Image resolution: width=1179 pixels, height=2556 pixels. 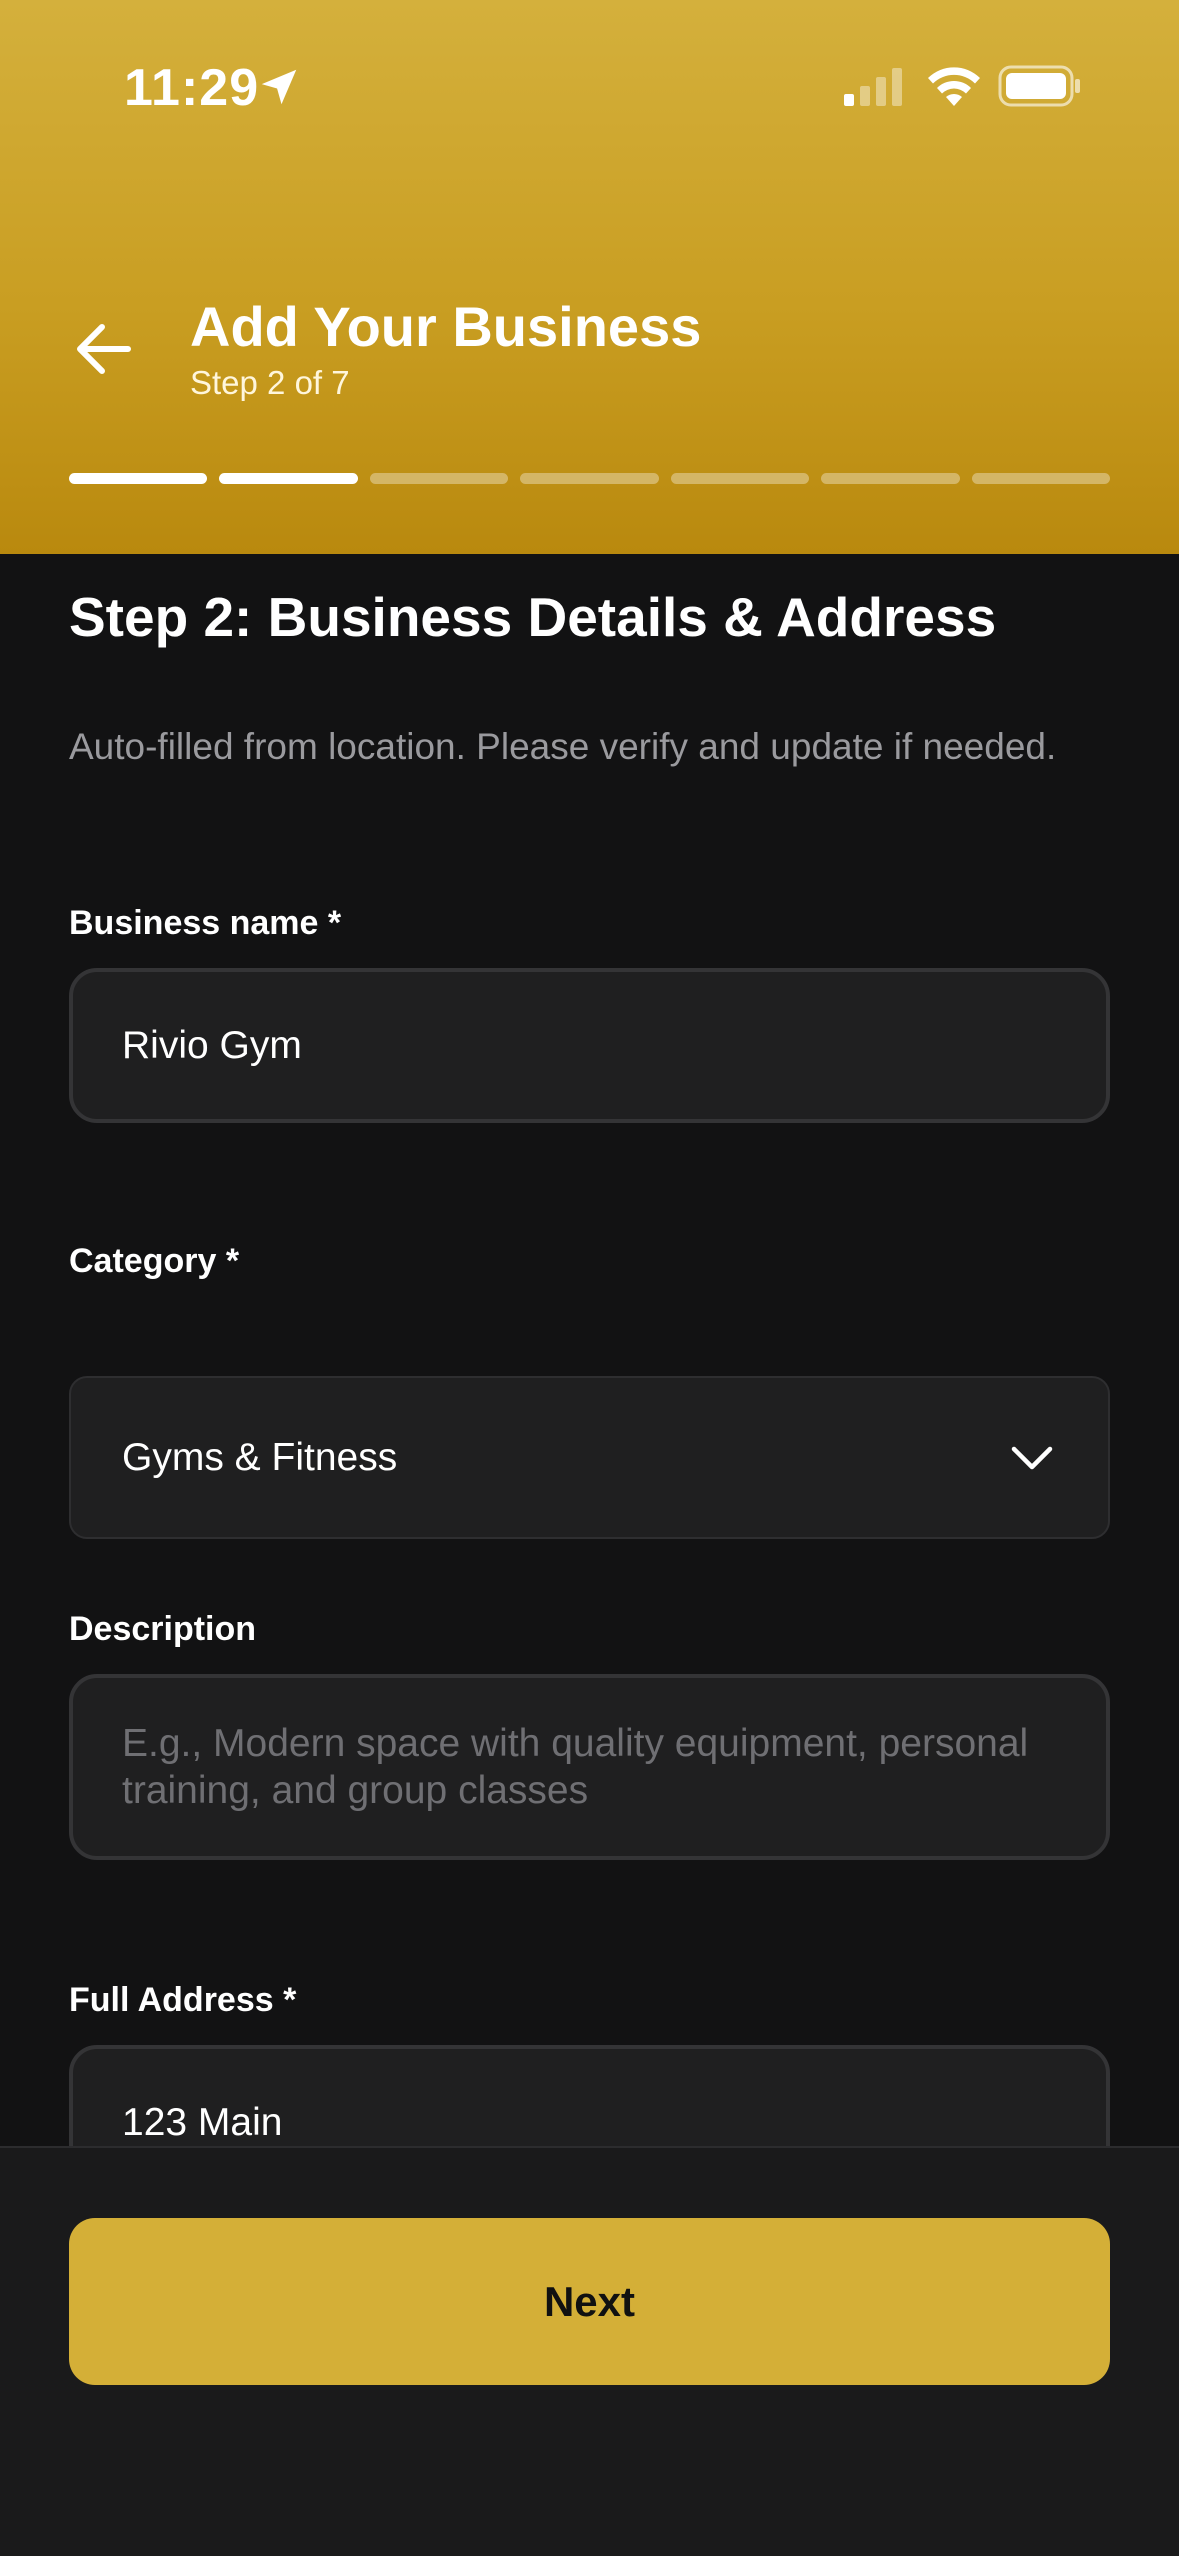 What do you see at coordinates (260, 1457) in the screenshot?
I see `category-value: Gyms & Fitness` at bounding box center [260, 1457].